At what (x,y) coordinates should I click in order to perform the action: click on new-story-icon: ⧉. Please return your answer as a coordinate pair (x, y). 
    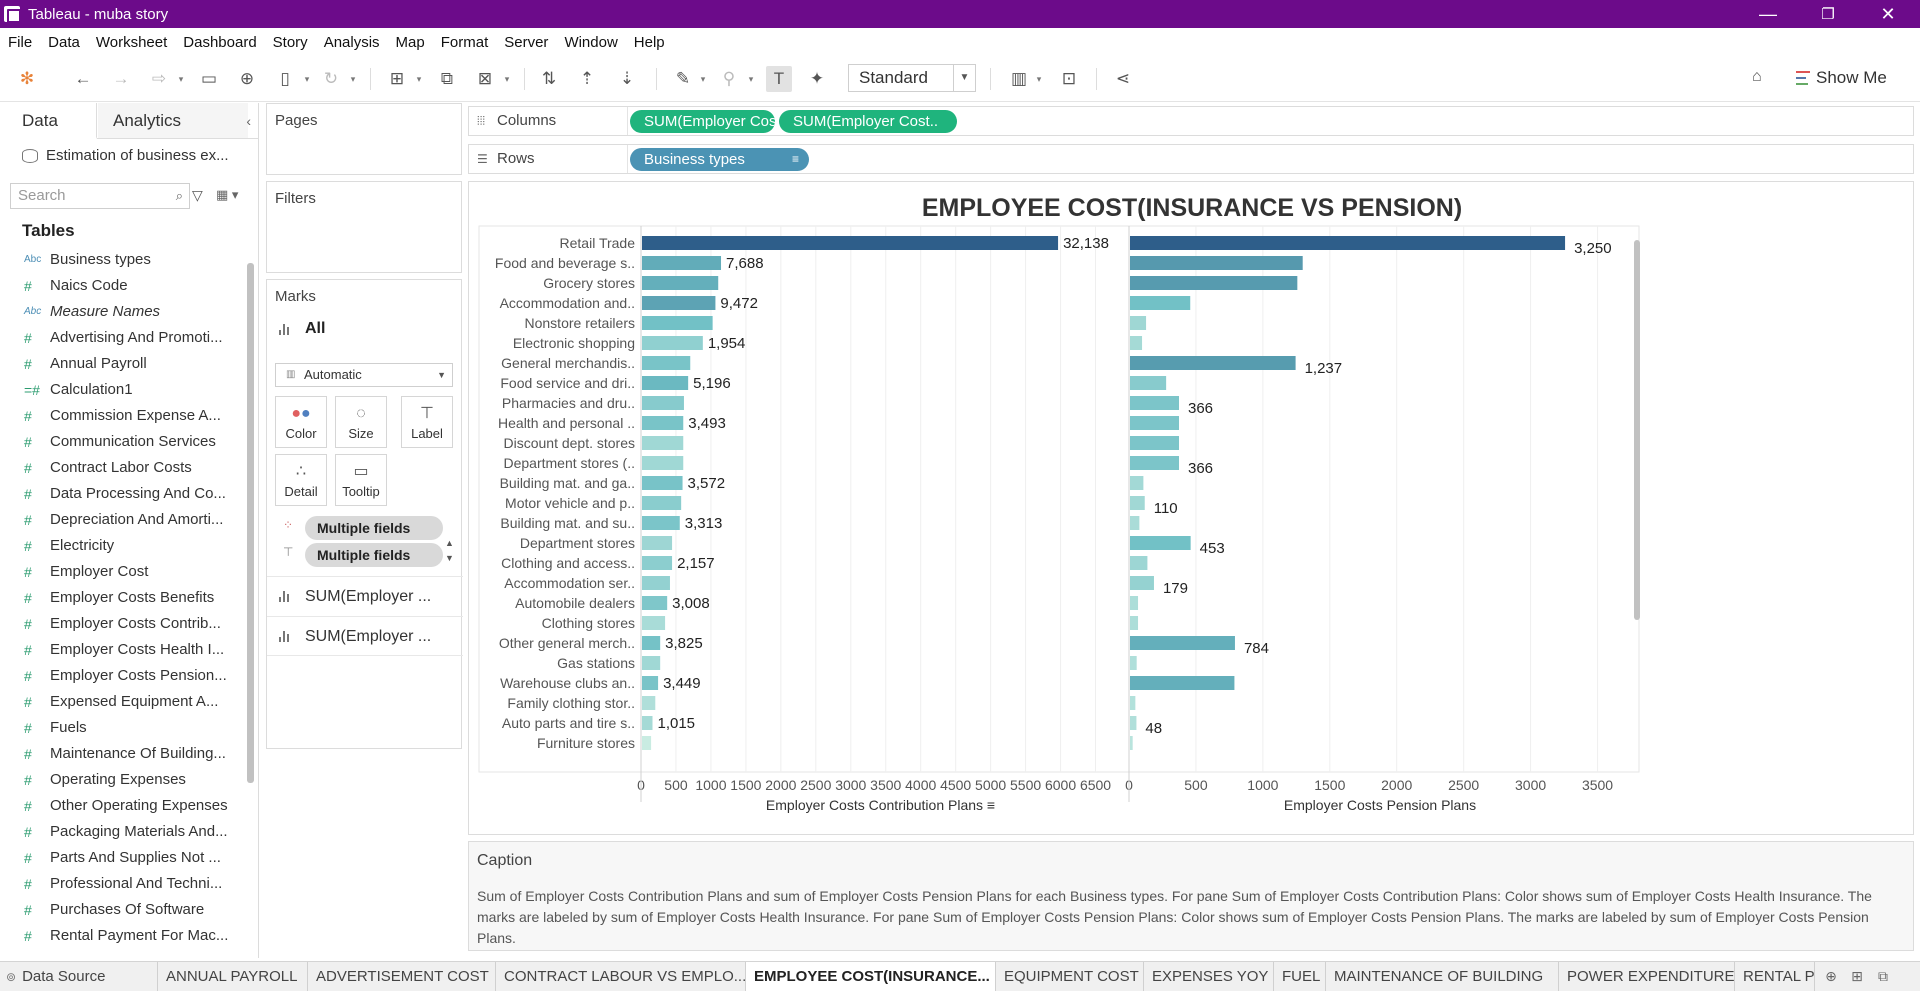
    Looking at the image, I should click on (1883, 976).